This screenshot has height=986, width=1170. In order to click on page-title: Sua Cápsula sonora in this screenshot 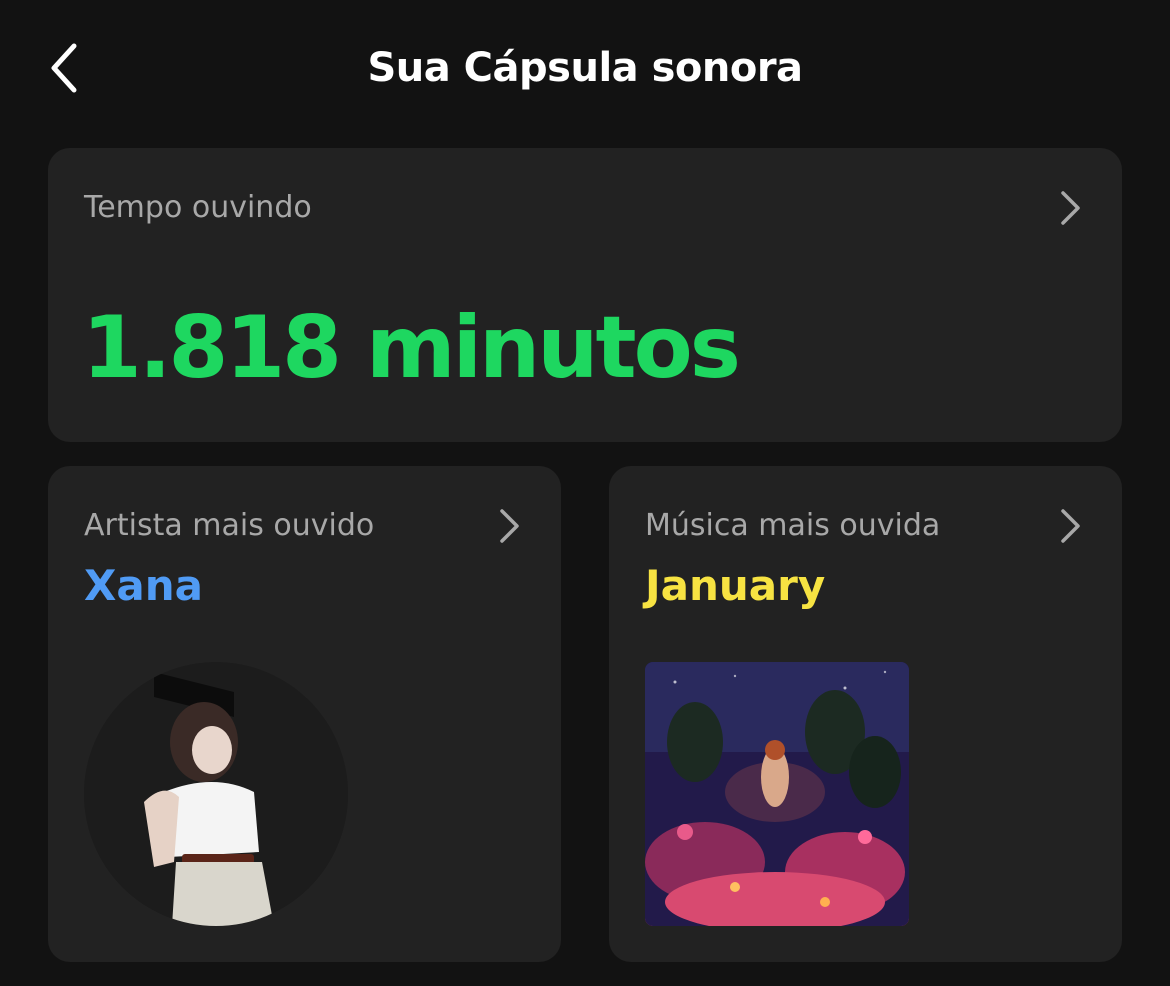, I will do `click(585, 68)`.